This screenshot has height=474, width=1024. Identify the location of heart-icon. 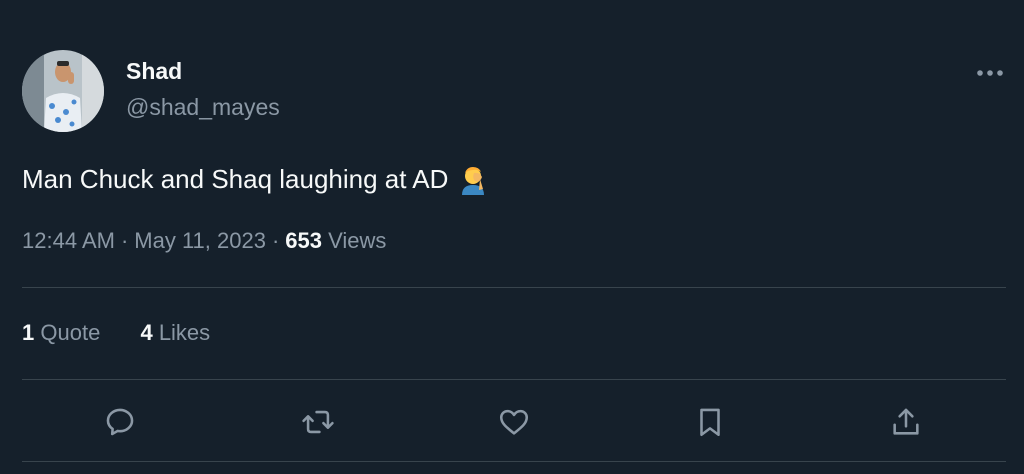
(514, 422).